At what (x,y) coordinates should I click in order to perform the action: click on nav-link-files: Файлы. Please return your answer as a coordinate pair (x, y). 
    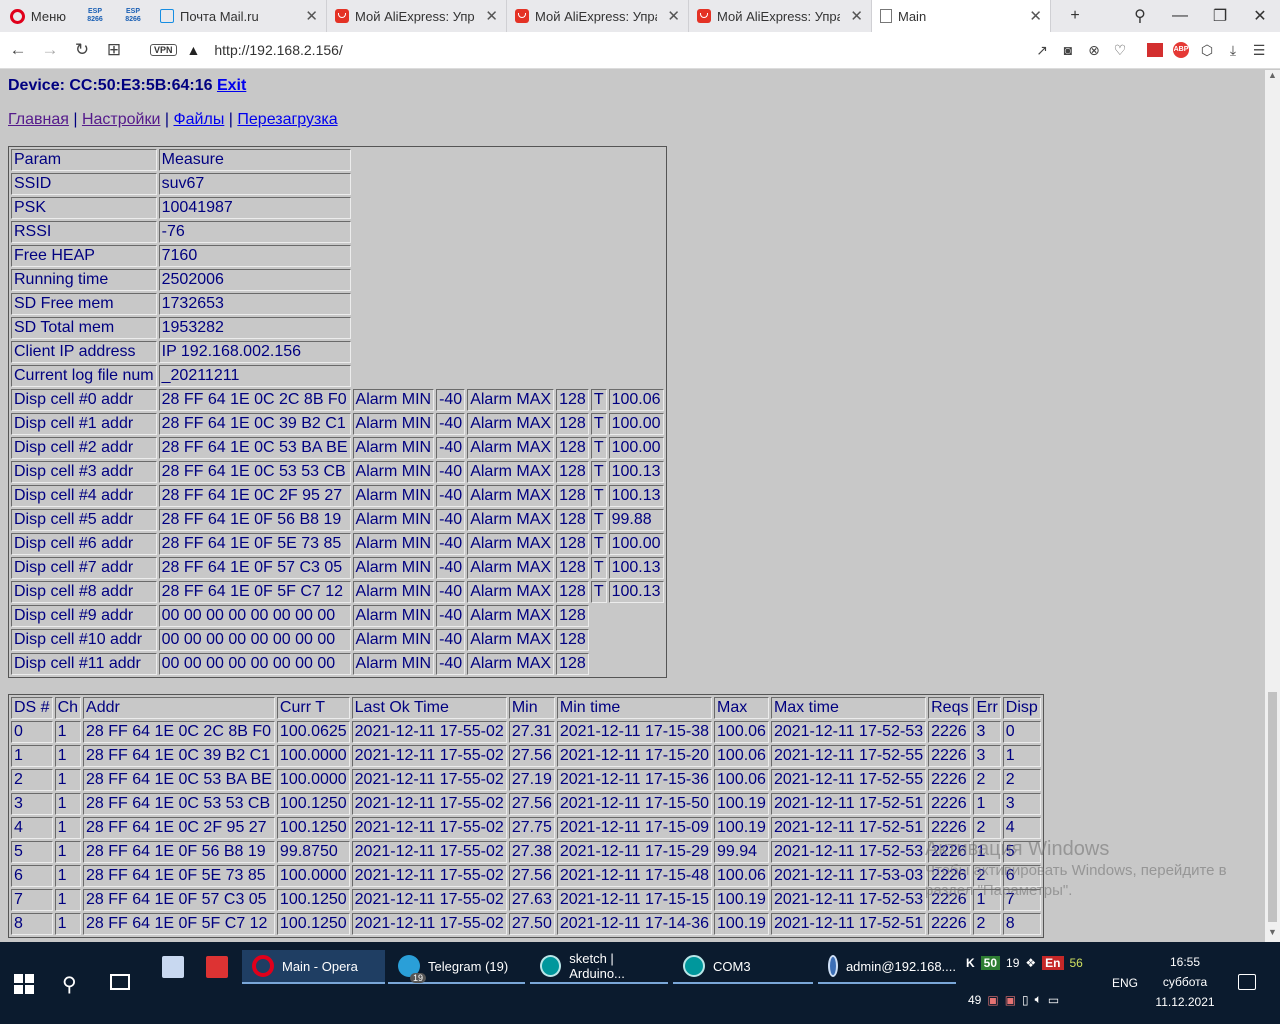
    Looking at the image, I should click on (198, 119).